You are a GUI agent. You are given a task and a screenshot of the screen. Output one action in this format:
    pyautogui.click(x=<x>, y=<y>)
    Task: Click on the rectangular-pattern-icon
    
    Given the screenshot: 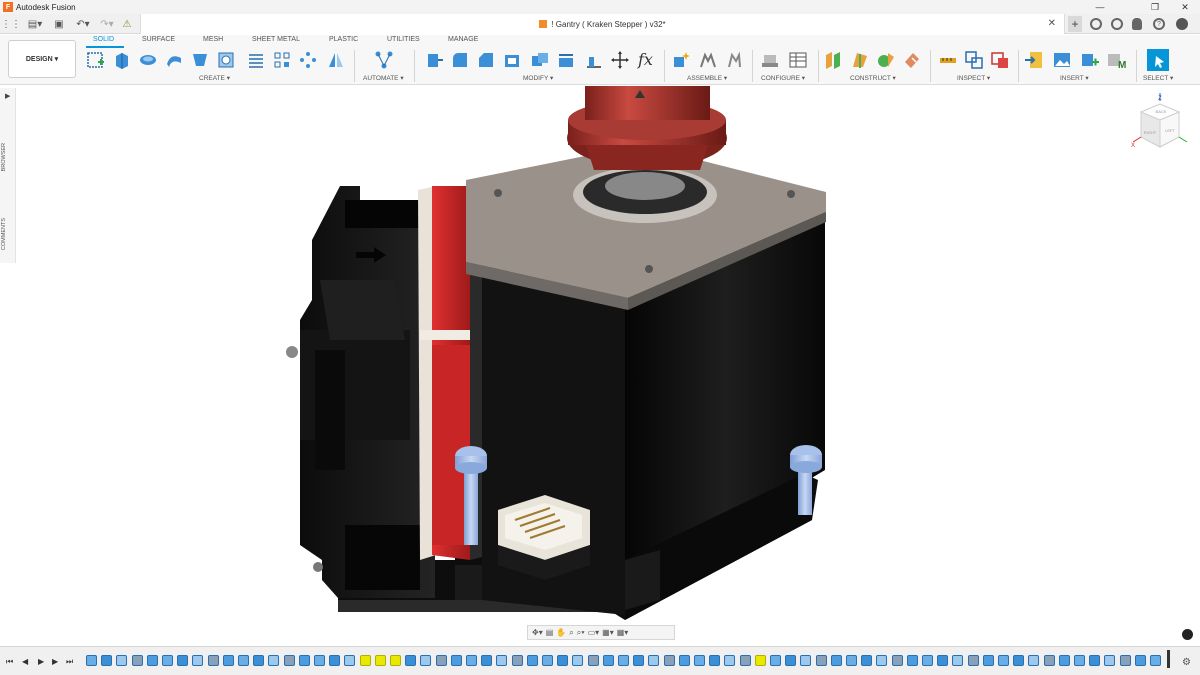 What is the action you would take?
    pyautogui.click(x=282, y=60)
    